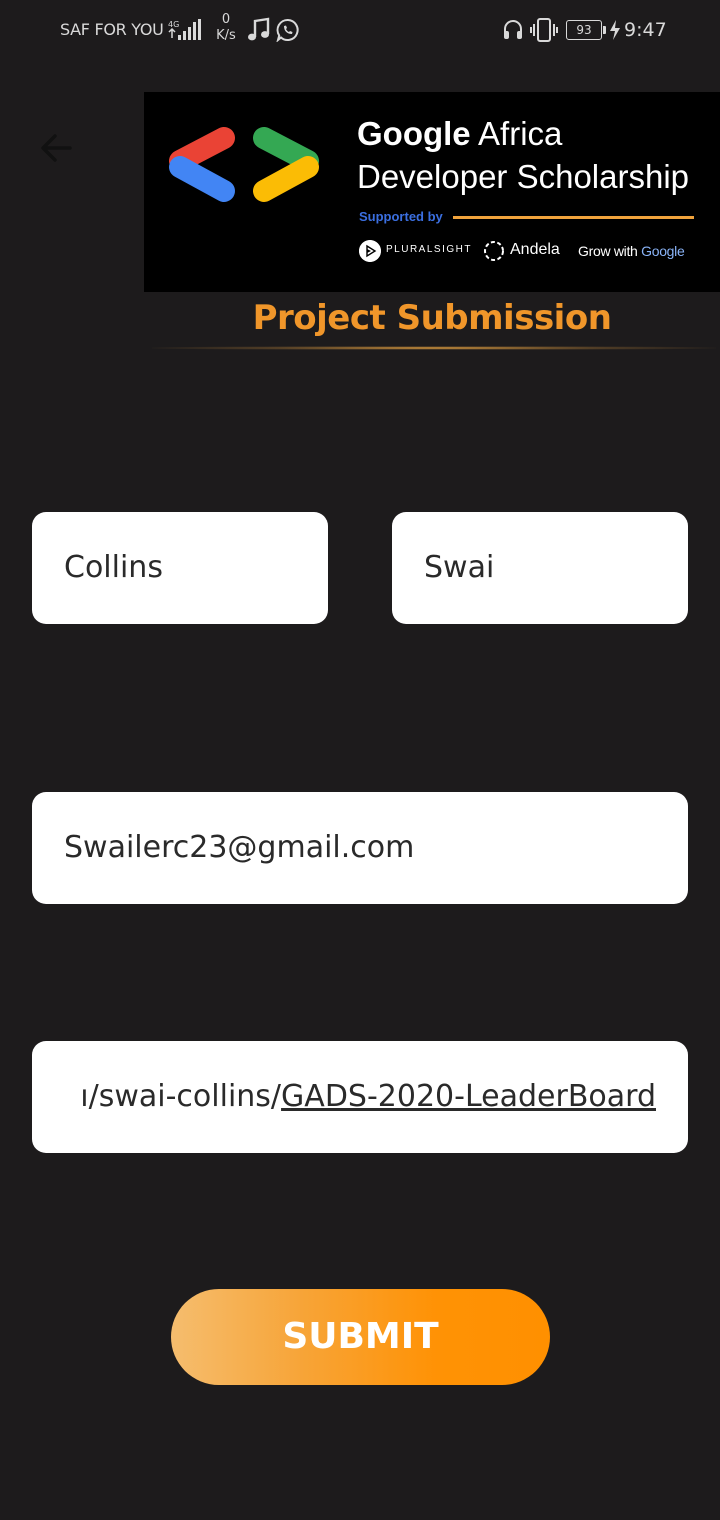 This screenshot has width=720, height=1520. I want to click on arrow-left-icon, so click(56, 148).